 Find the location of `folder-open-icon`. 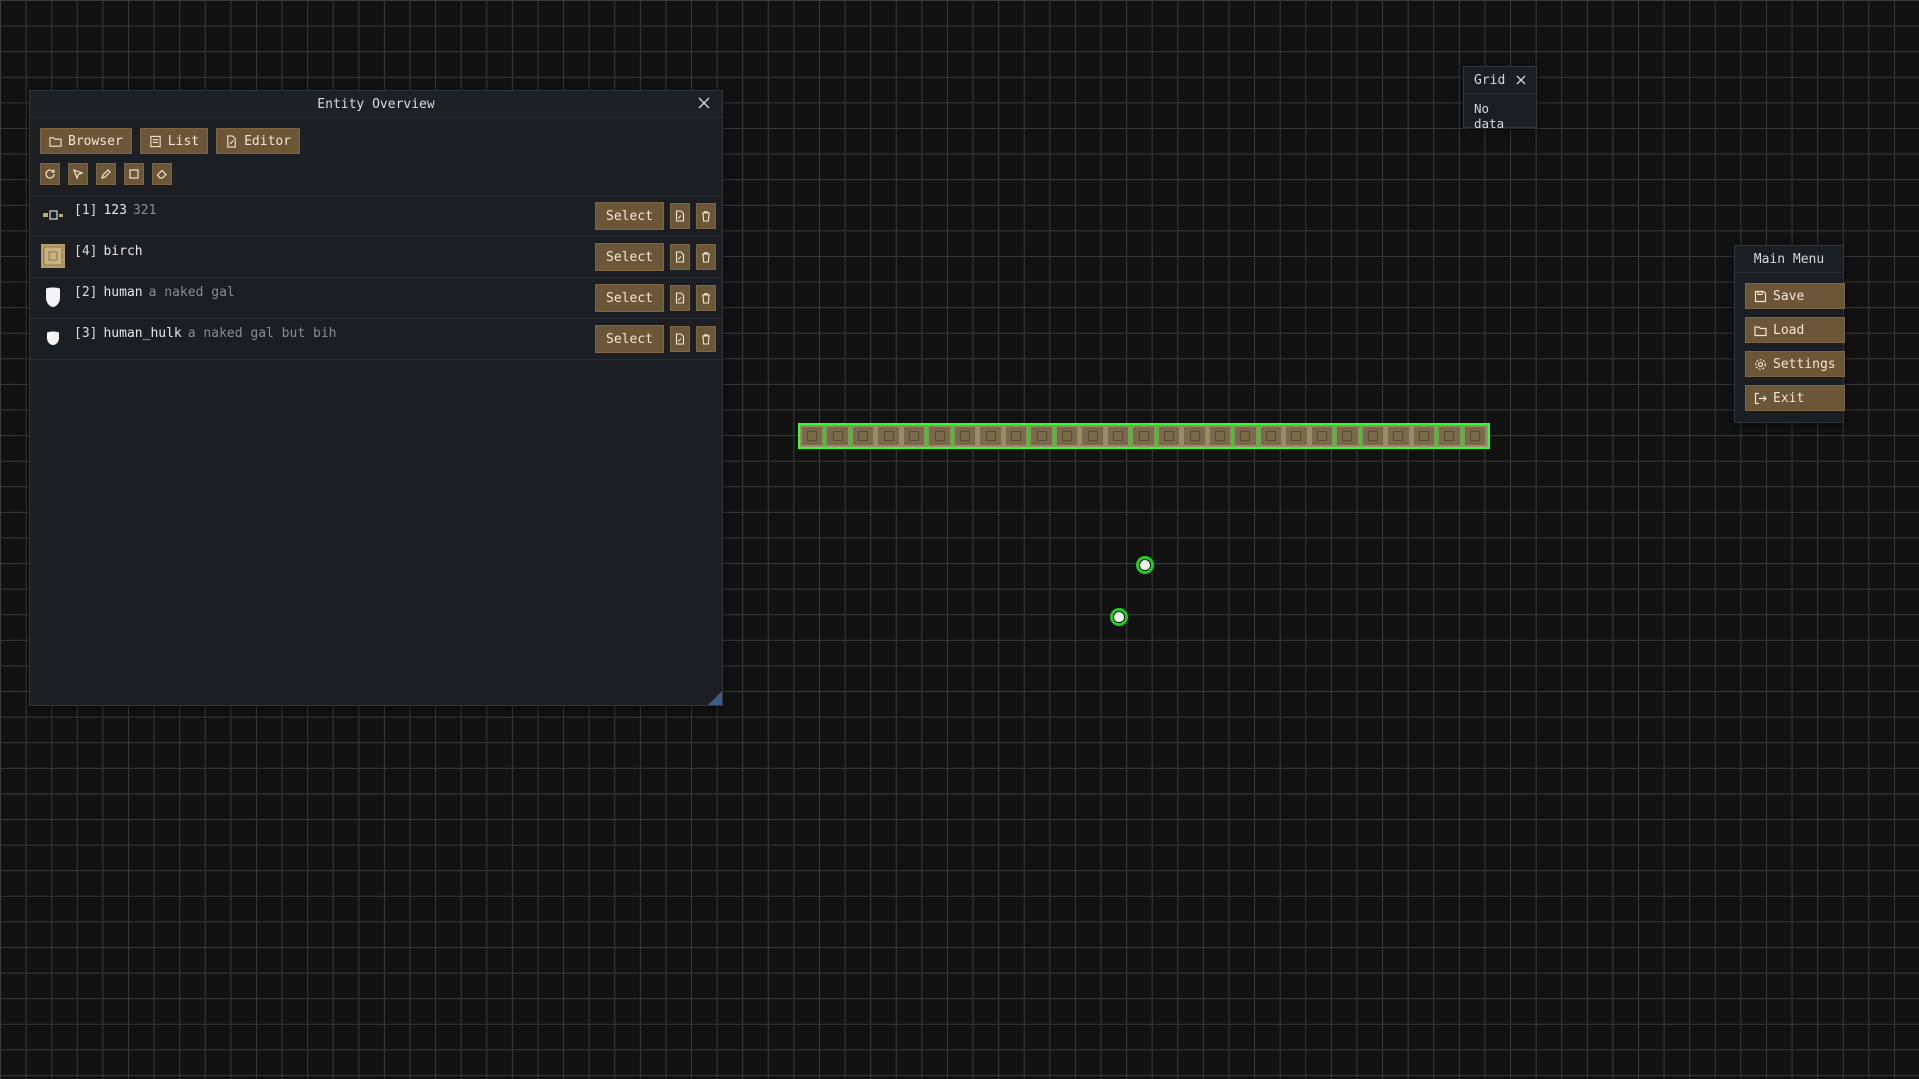

folder-open-icon is located at coordinates (1760, 330).